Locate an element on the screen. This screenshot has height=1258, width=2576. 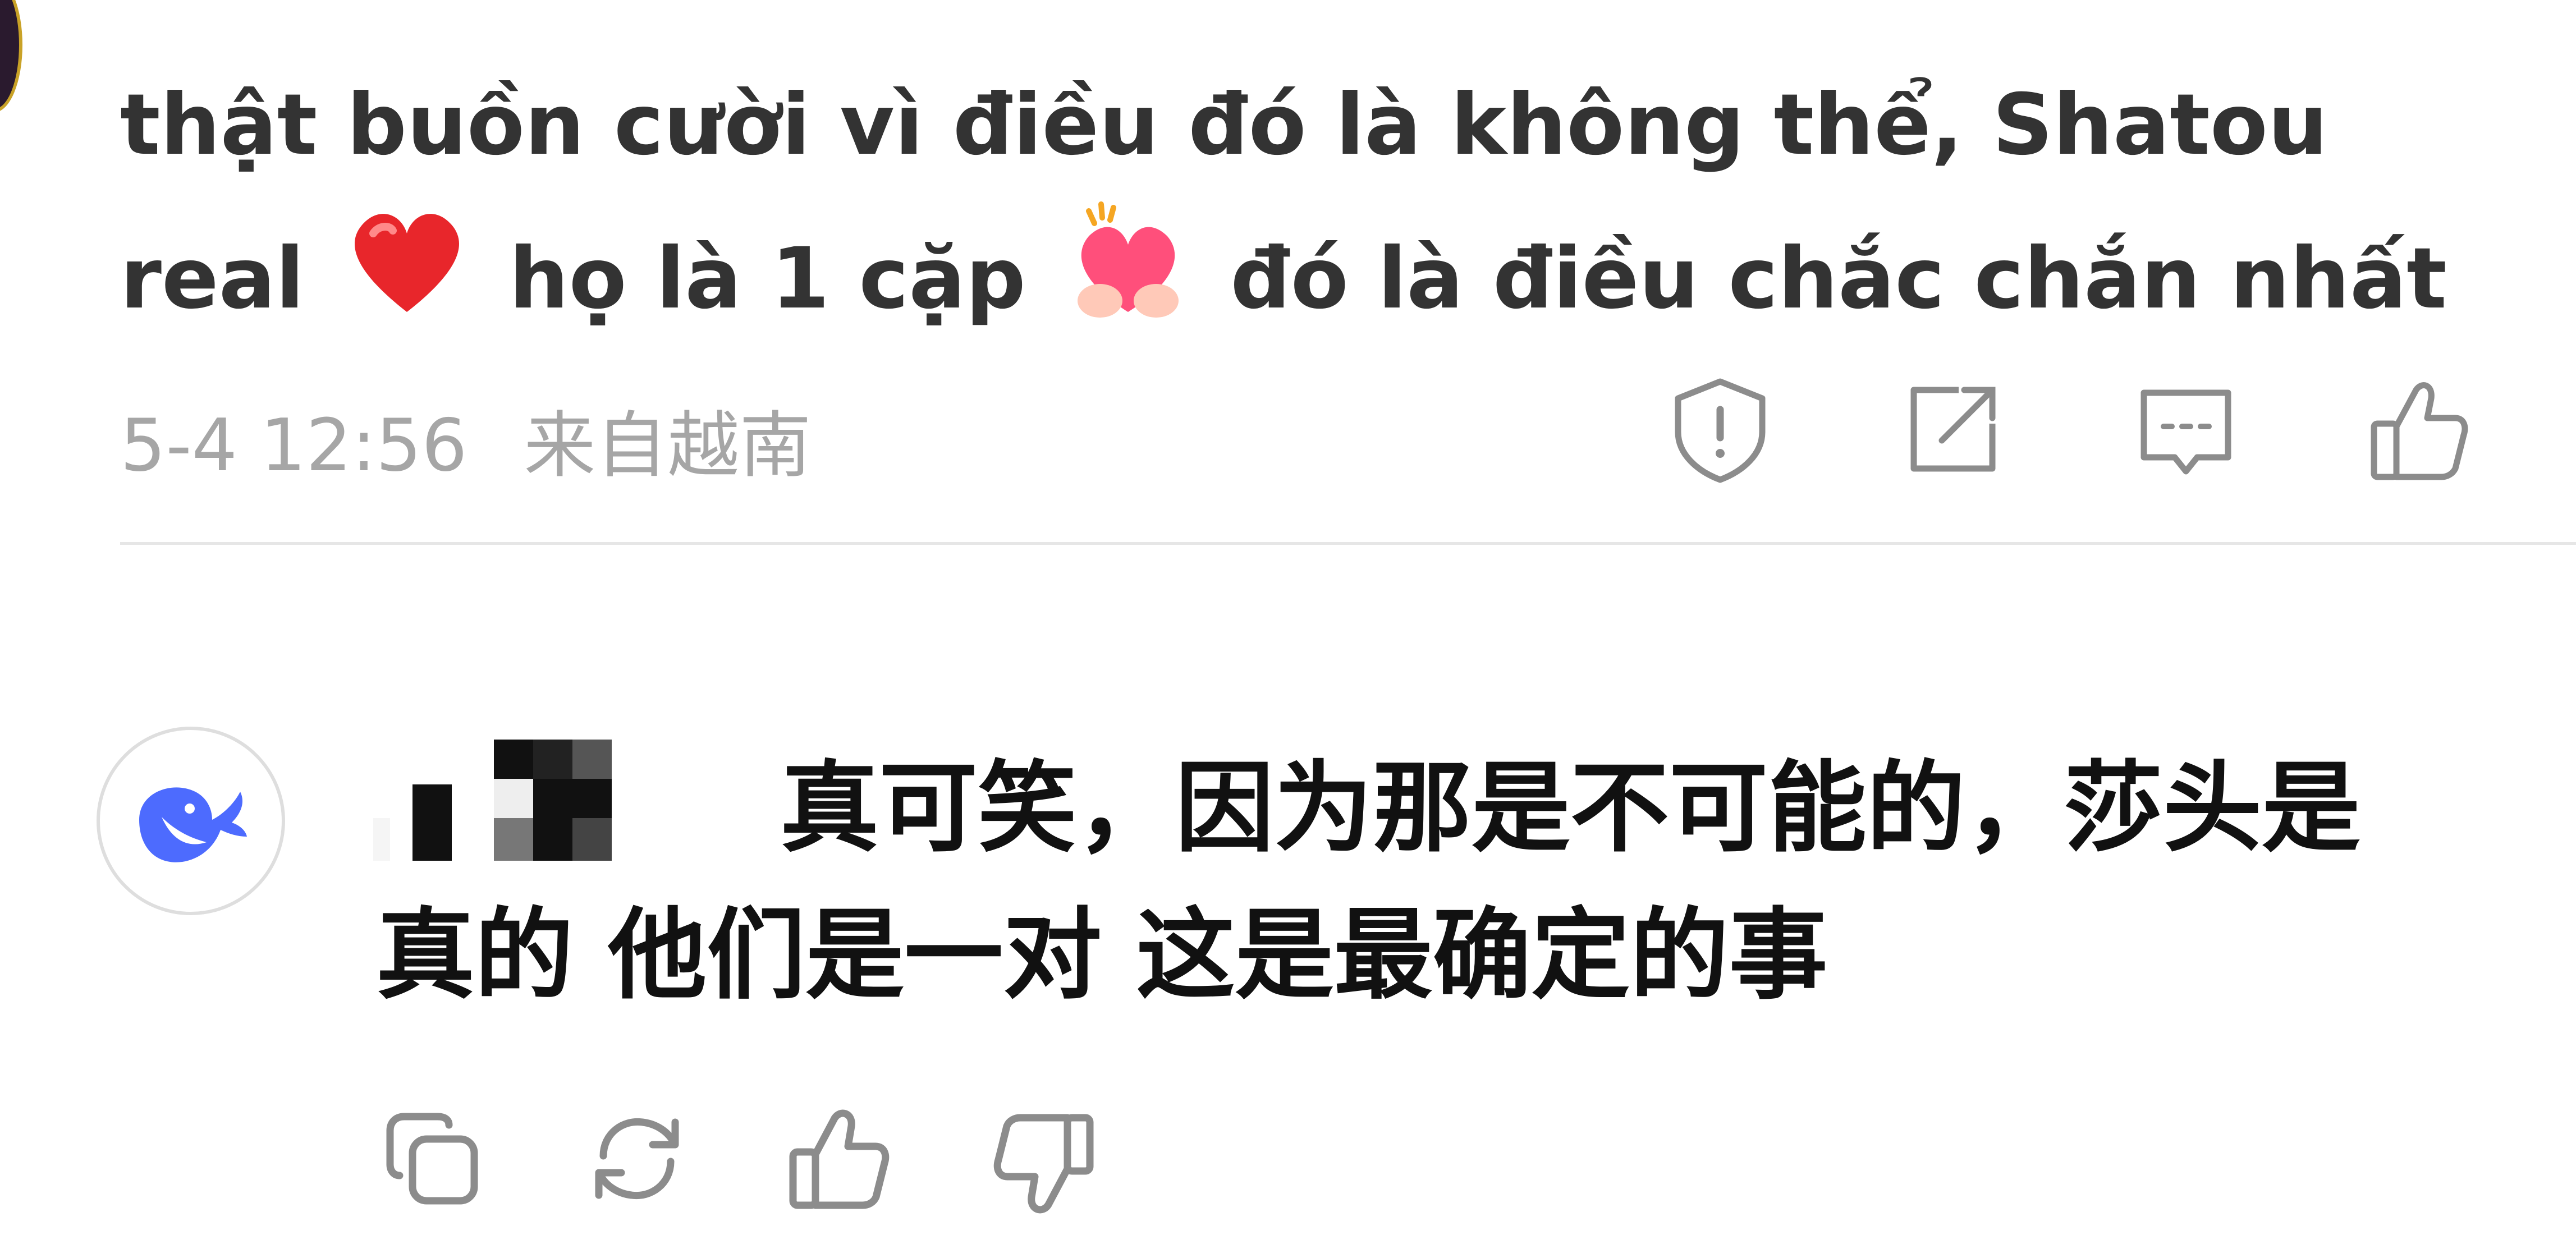
reply-line-2: 真的 他们是一对 这是最确定的事 is located at coordinates (1414, 956).